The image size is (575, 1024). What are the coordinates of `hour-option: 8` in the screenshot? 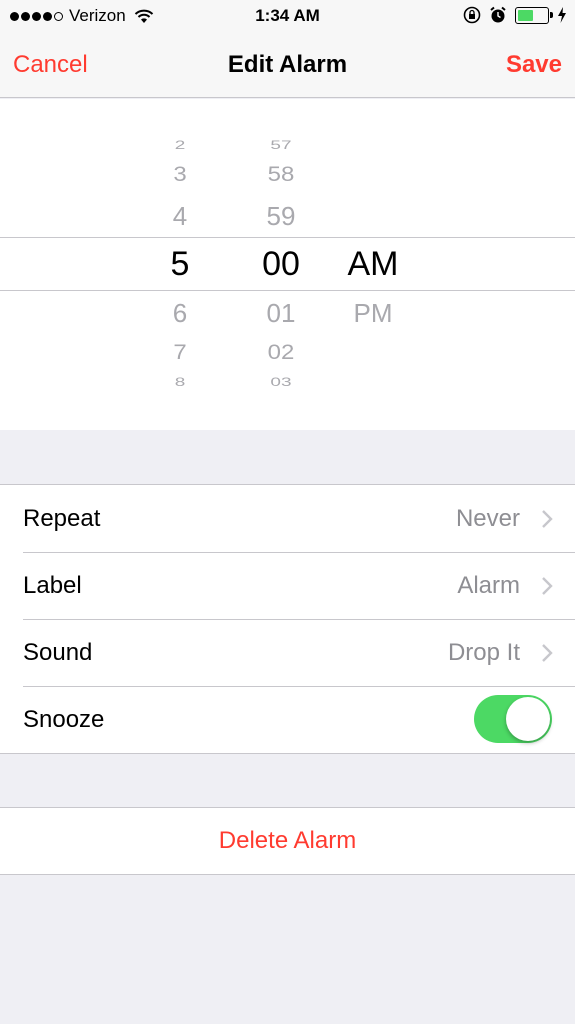 It's located at (180, 382).